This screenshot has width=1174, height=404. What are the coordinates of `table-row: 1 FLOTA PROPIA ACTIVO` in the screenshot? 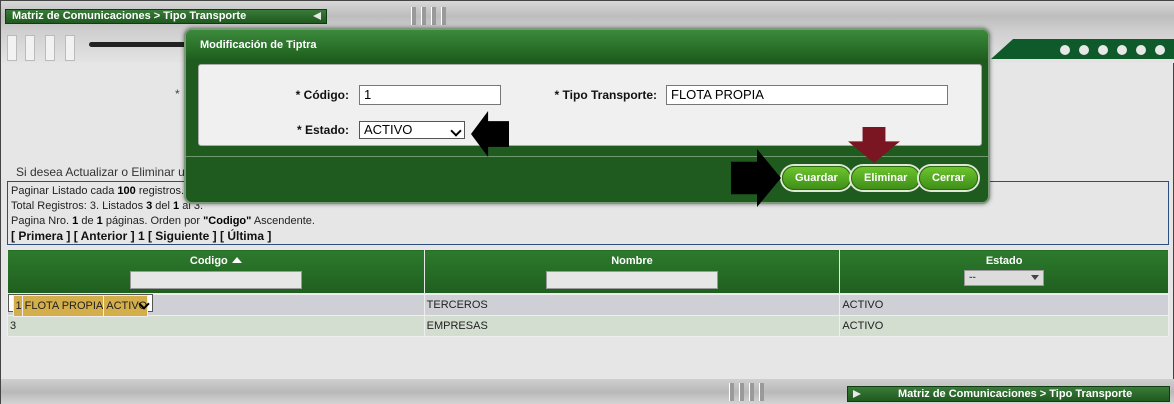 It's located at (80, 305).